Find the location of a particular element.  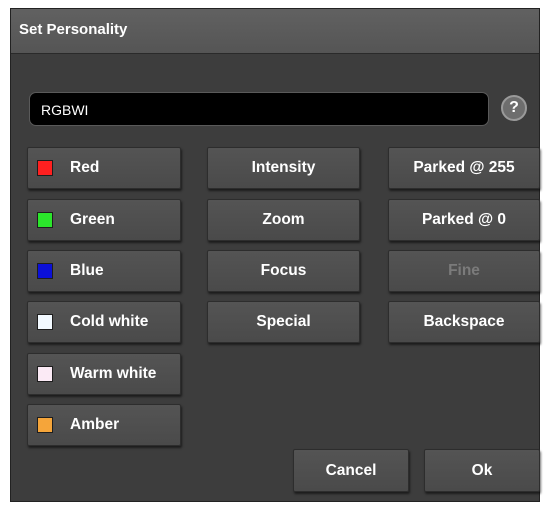

zoom-button: Zoom is located at coordinates (283, 220).